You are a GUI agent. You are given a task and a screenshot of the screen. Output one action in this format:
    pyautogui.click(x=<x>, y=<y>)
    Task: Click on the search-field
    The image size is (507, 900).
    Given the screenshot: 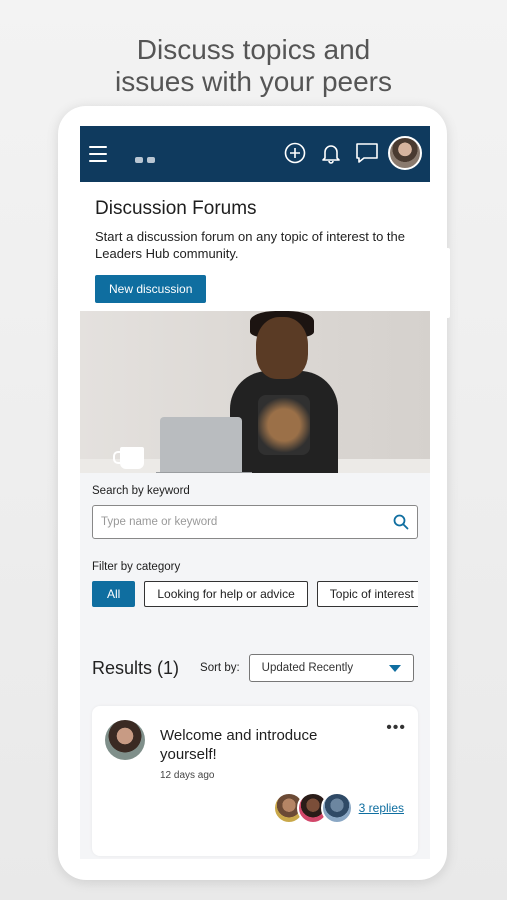 What is the action you would take?
    pyautogui.click(x=255, y=522)
    